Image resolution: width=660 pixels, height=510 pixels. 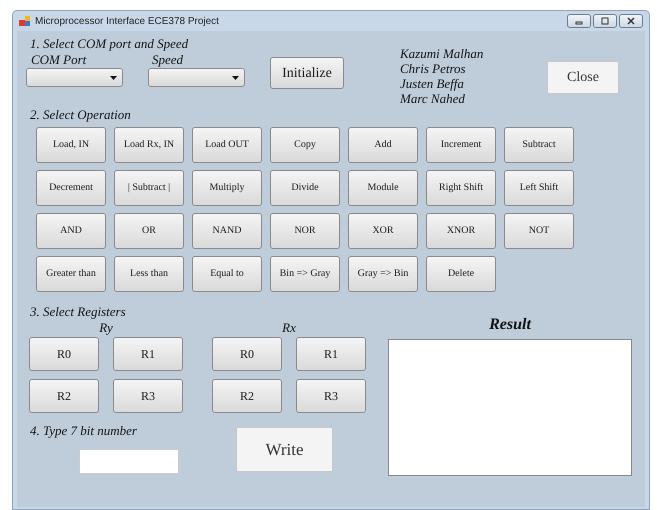 What do you see at coordinates (59, 59) in the screenshot?
I see `field-label: COM Port` at bounding box center [59, 59].